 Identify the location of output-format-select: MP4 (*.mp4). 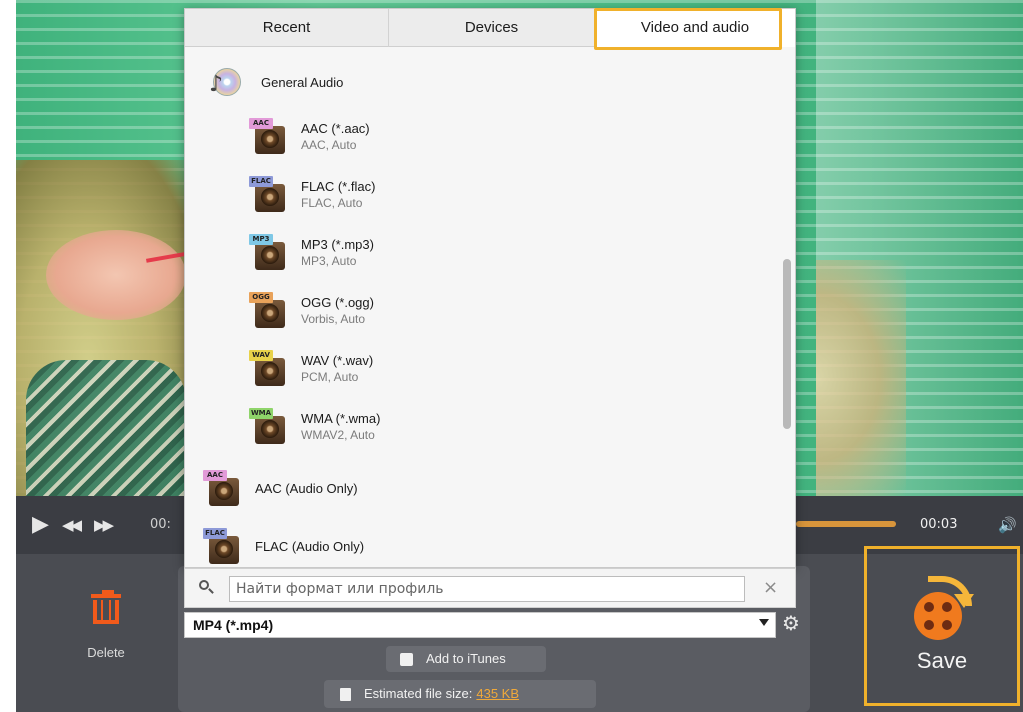
(480, 625).